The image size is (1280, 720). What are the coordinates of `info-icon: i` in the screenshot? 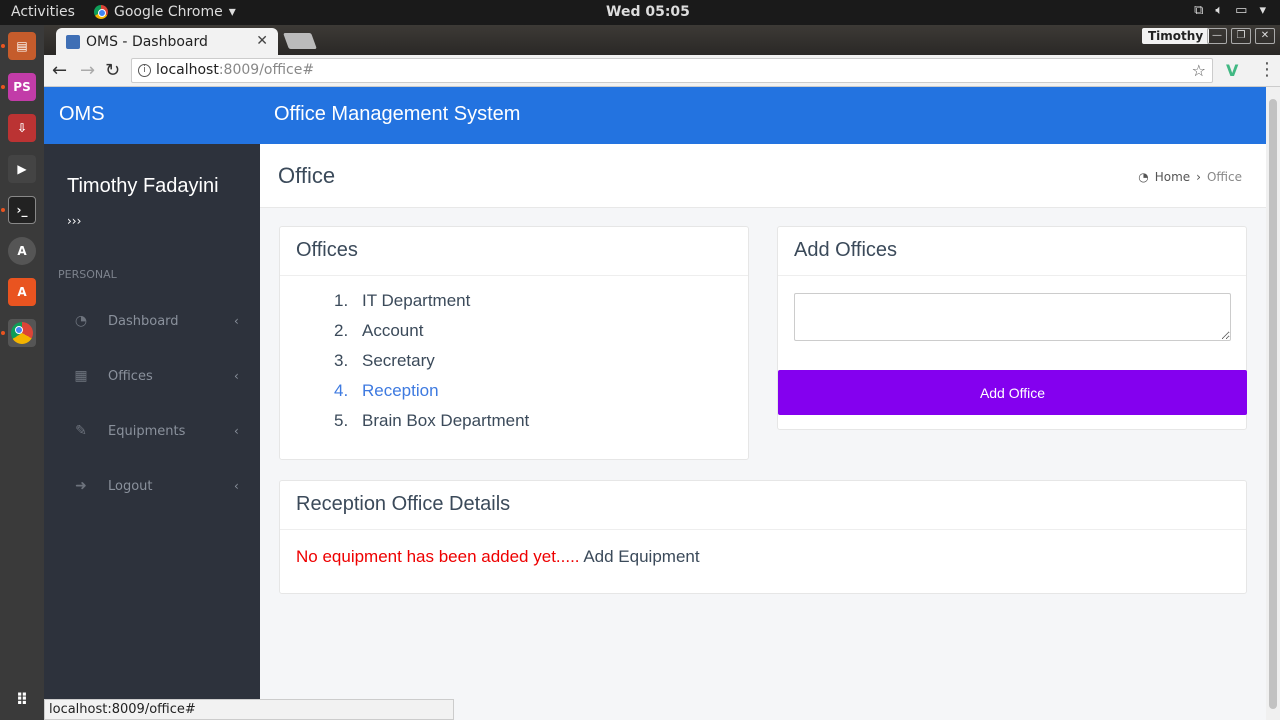 It's located at (144, 70).